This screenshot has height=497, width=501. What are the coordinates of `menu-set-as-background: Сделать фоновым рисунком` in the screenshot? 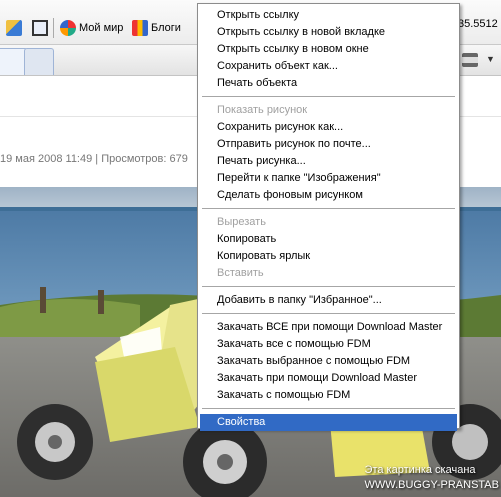 It's located at (328, 195).